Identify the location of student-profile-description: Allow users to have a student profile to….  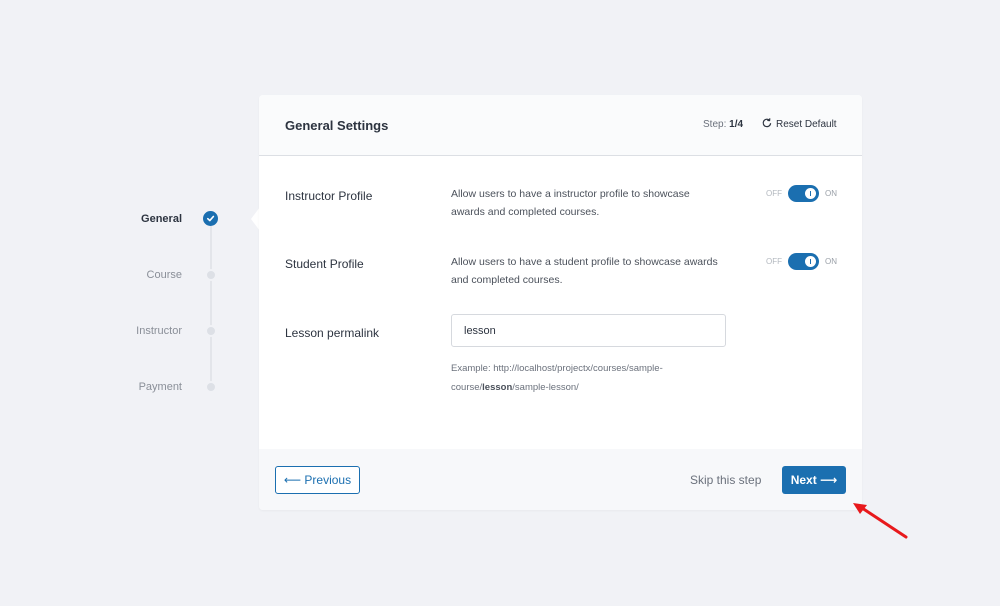
(584, 271).